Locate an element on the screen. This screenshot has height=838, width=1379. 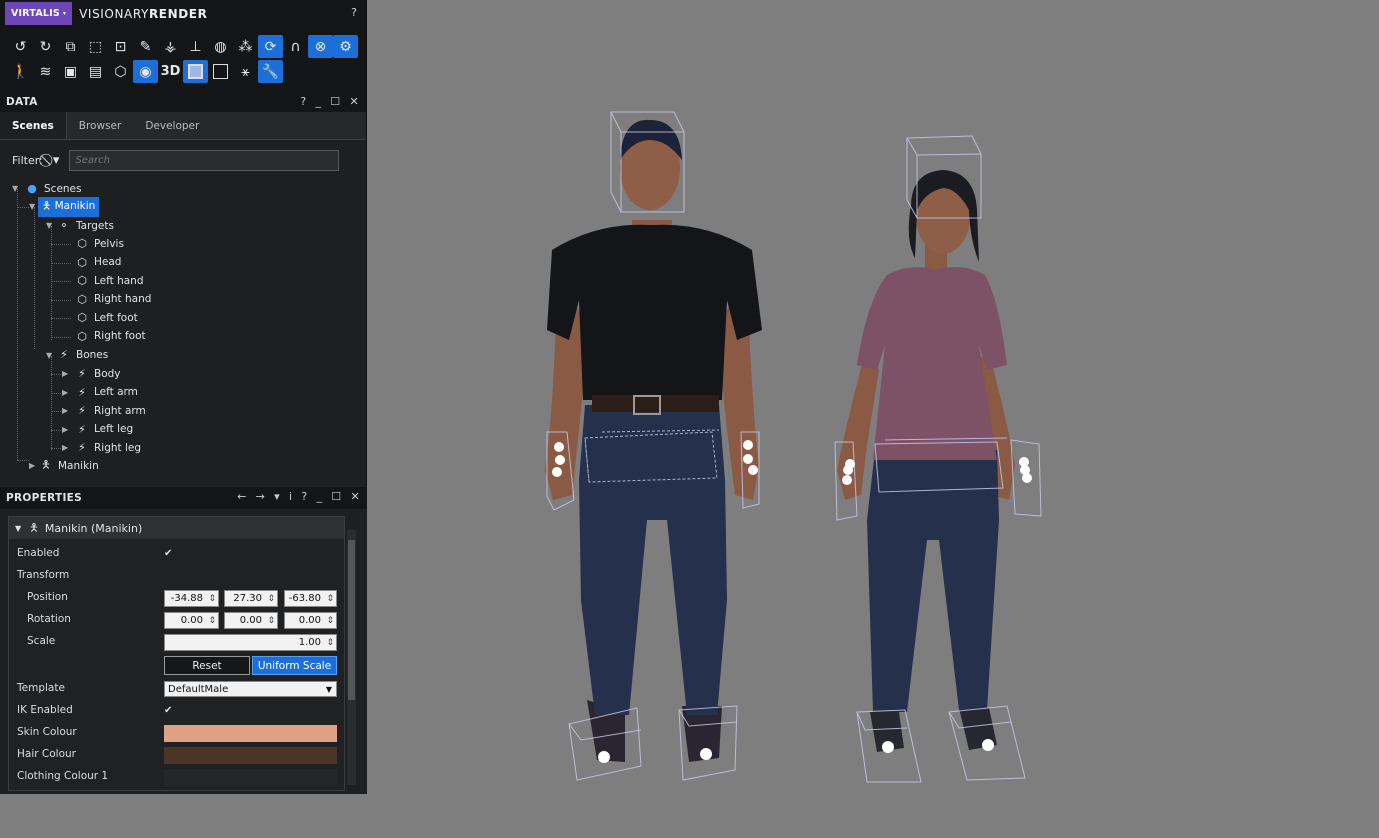
tree-bone-item: ⚡ Left leg is located at coordinates (103, 429).